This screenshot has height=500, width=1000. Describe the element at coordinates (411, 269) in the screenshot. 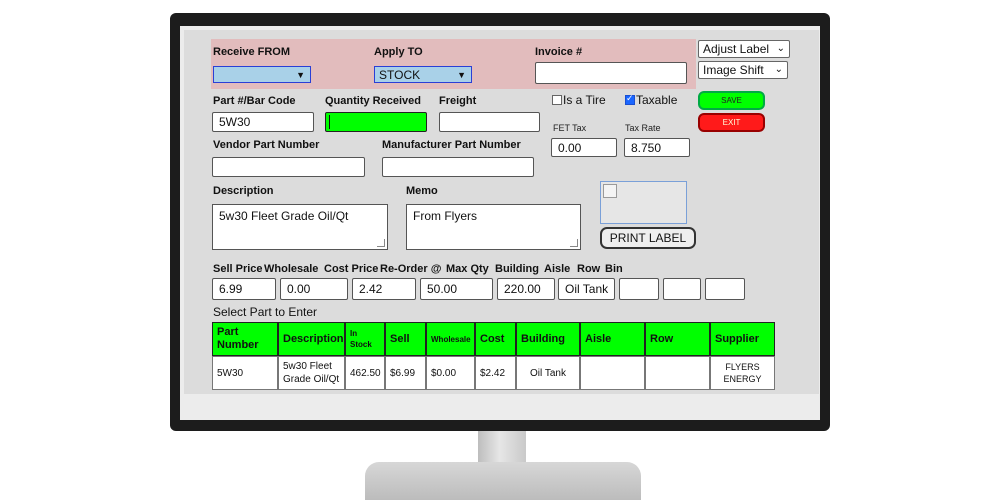

I see `reorder-label: Re-Order @` at that location.